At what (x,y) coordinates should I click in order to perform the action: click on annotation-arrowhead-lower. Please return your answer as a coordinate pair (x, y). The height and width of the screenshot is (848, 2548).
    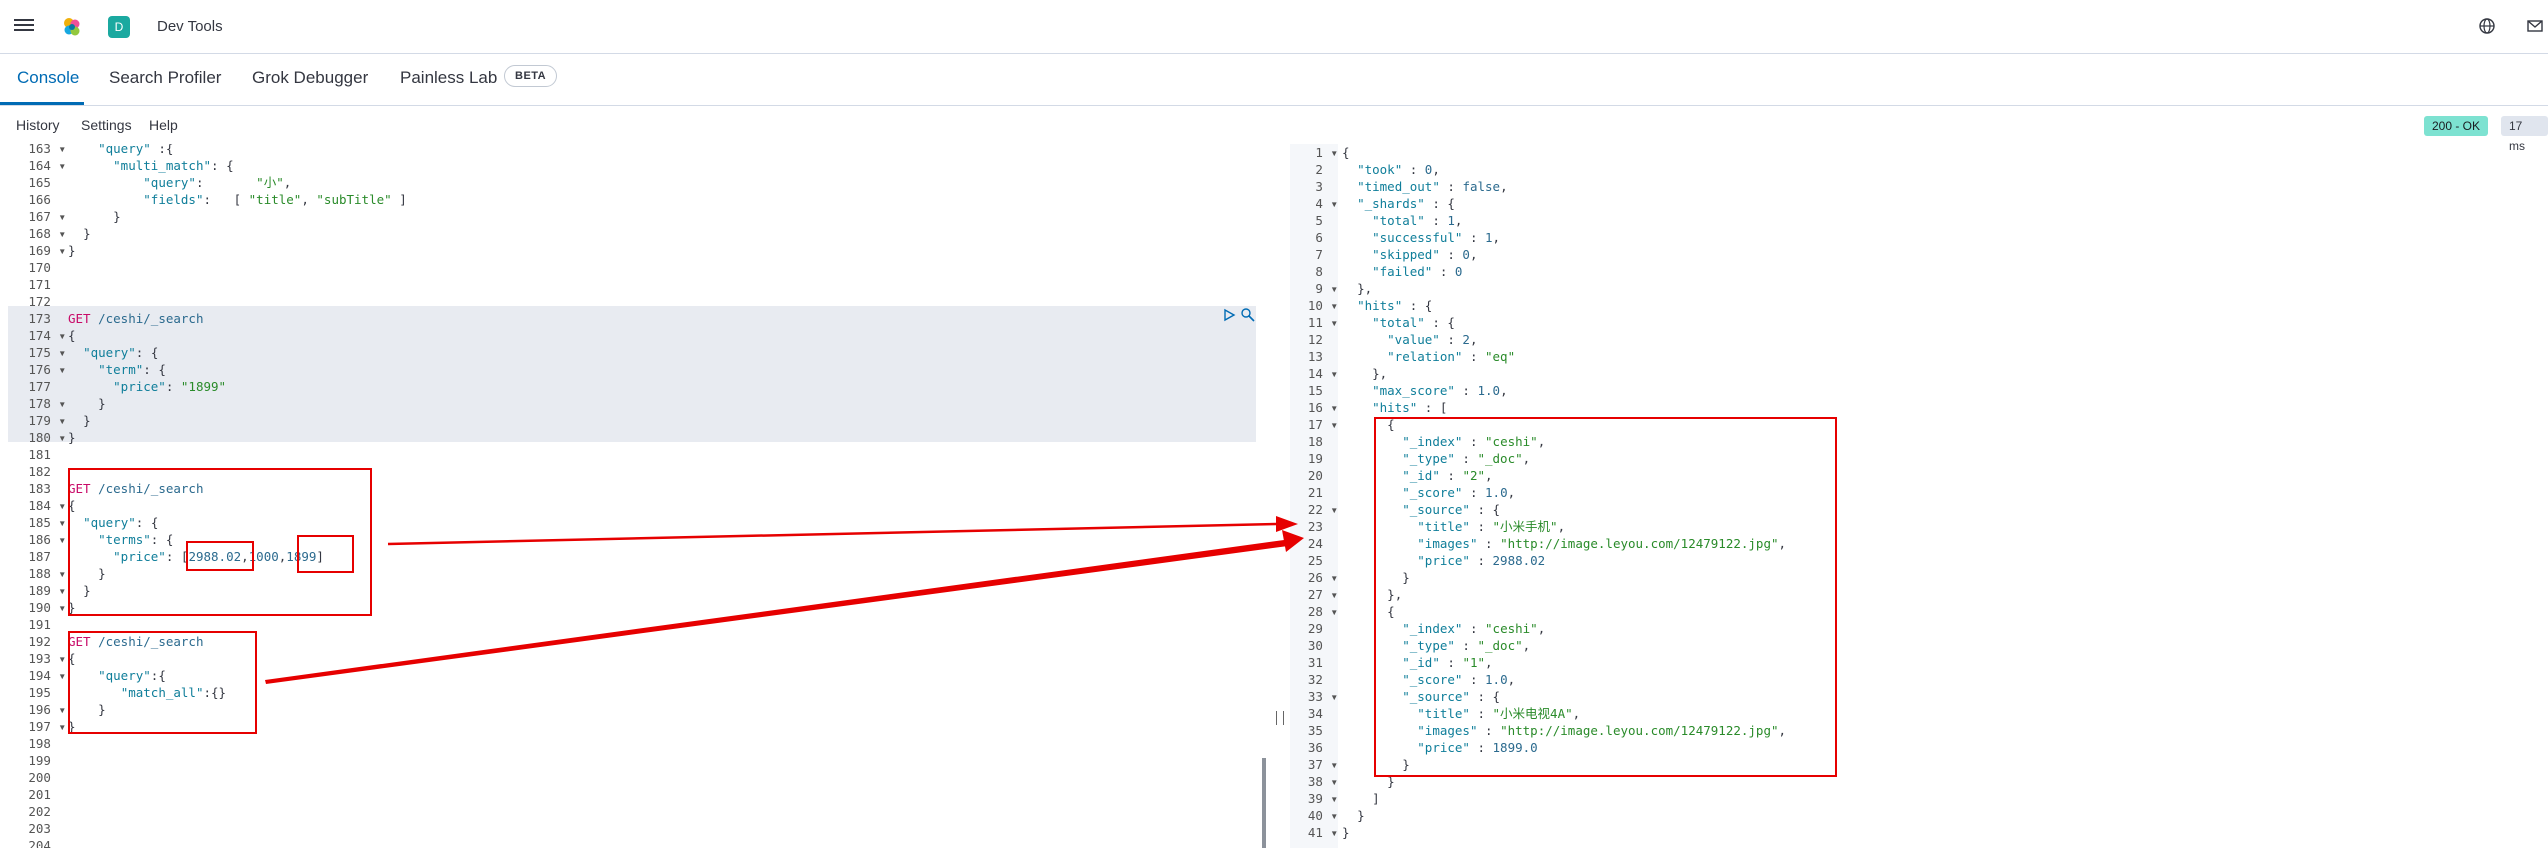
    Looking at the image, I should click on (1293, 541).